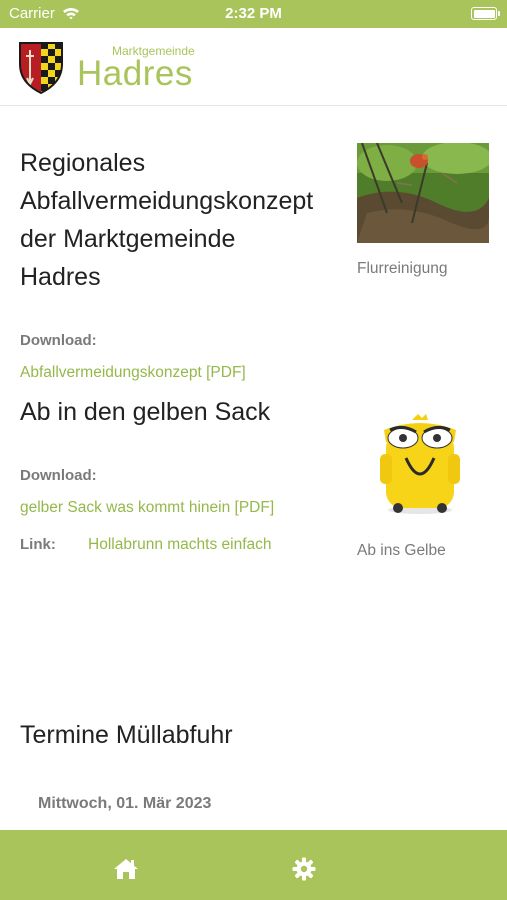  I want to click on clock-label: 2:32 PM, so click(253, 13).